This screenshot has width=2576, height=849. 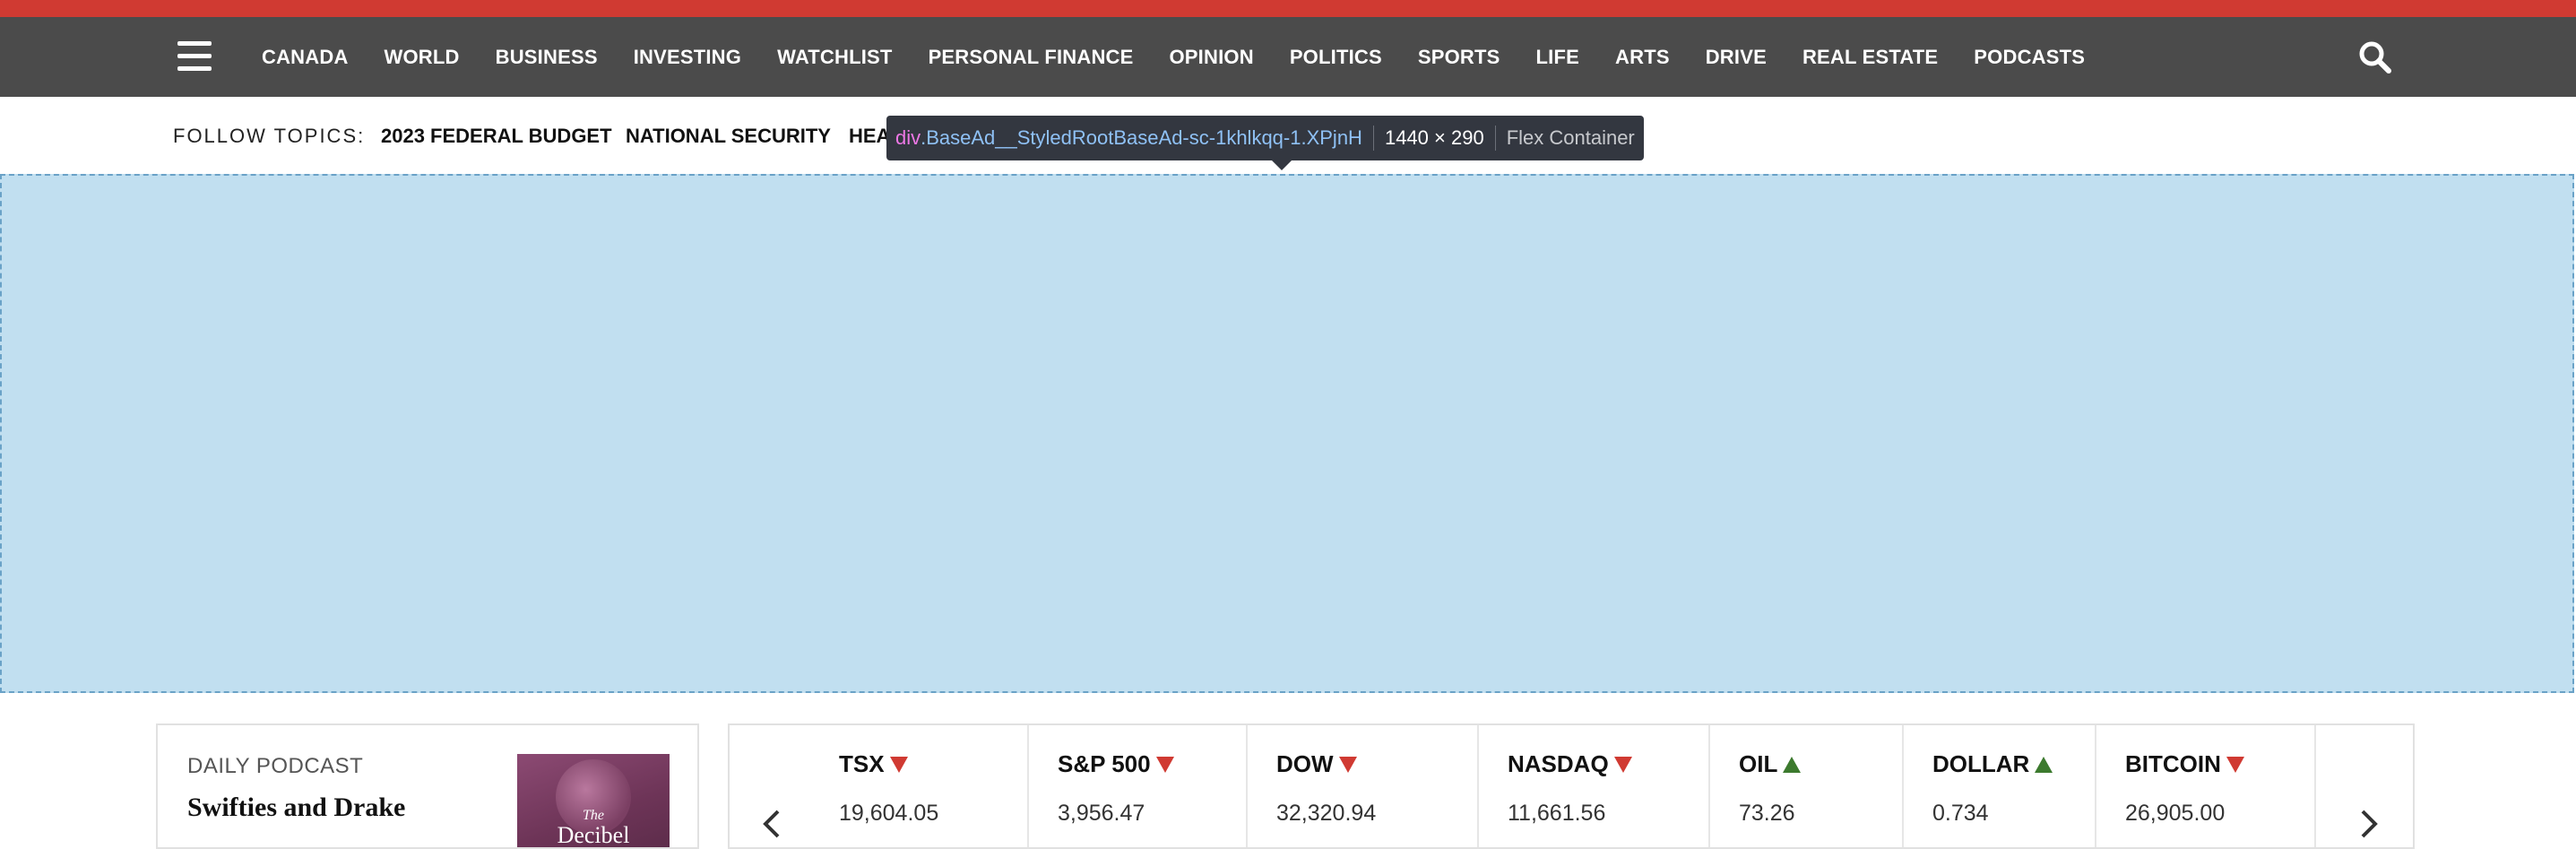 What do you see at coordinates (873, 764) in the screenshot?
I see `ticker-name: TSX` at bounding box center [873, 764].